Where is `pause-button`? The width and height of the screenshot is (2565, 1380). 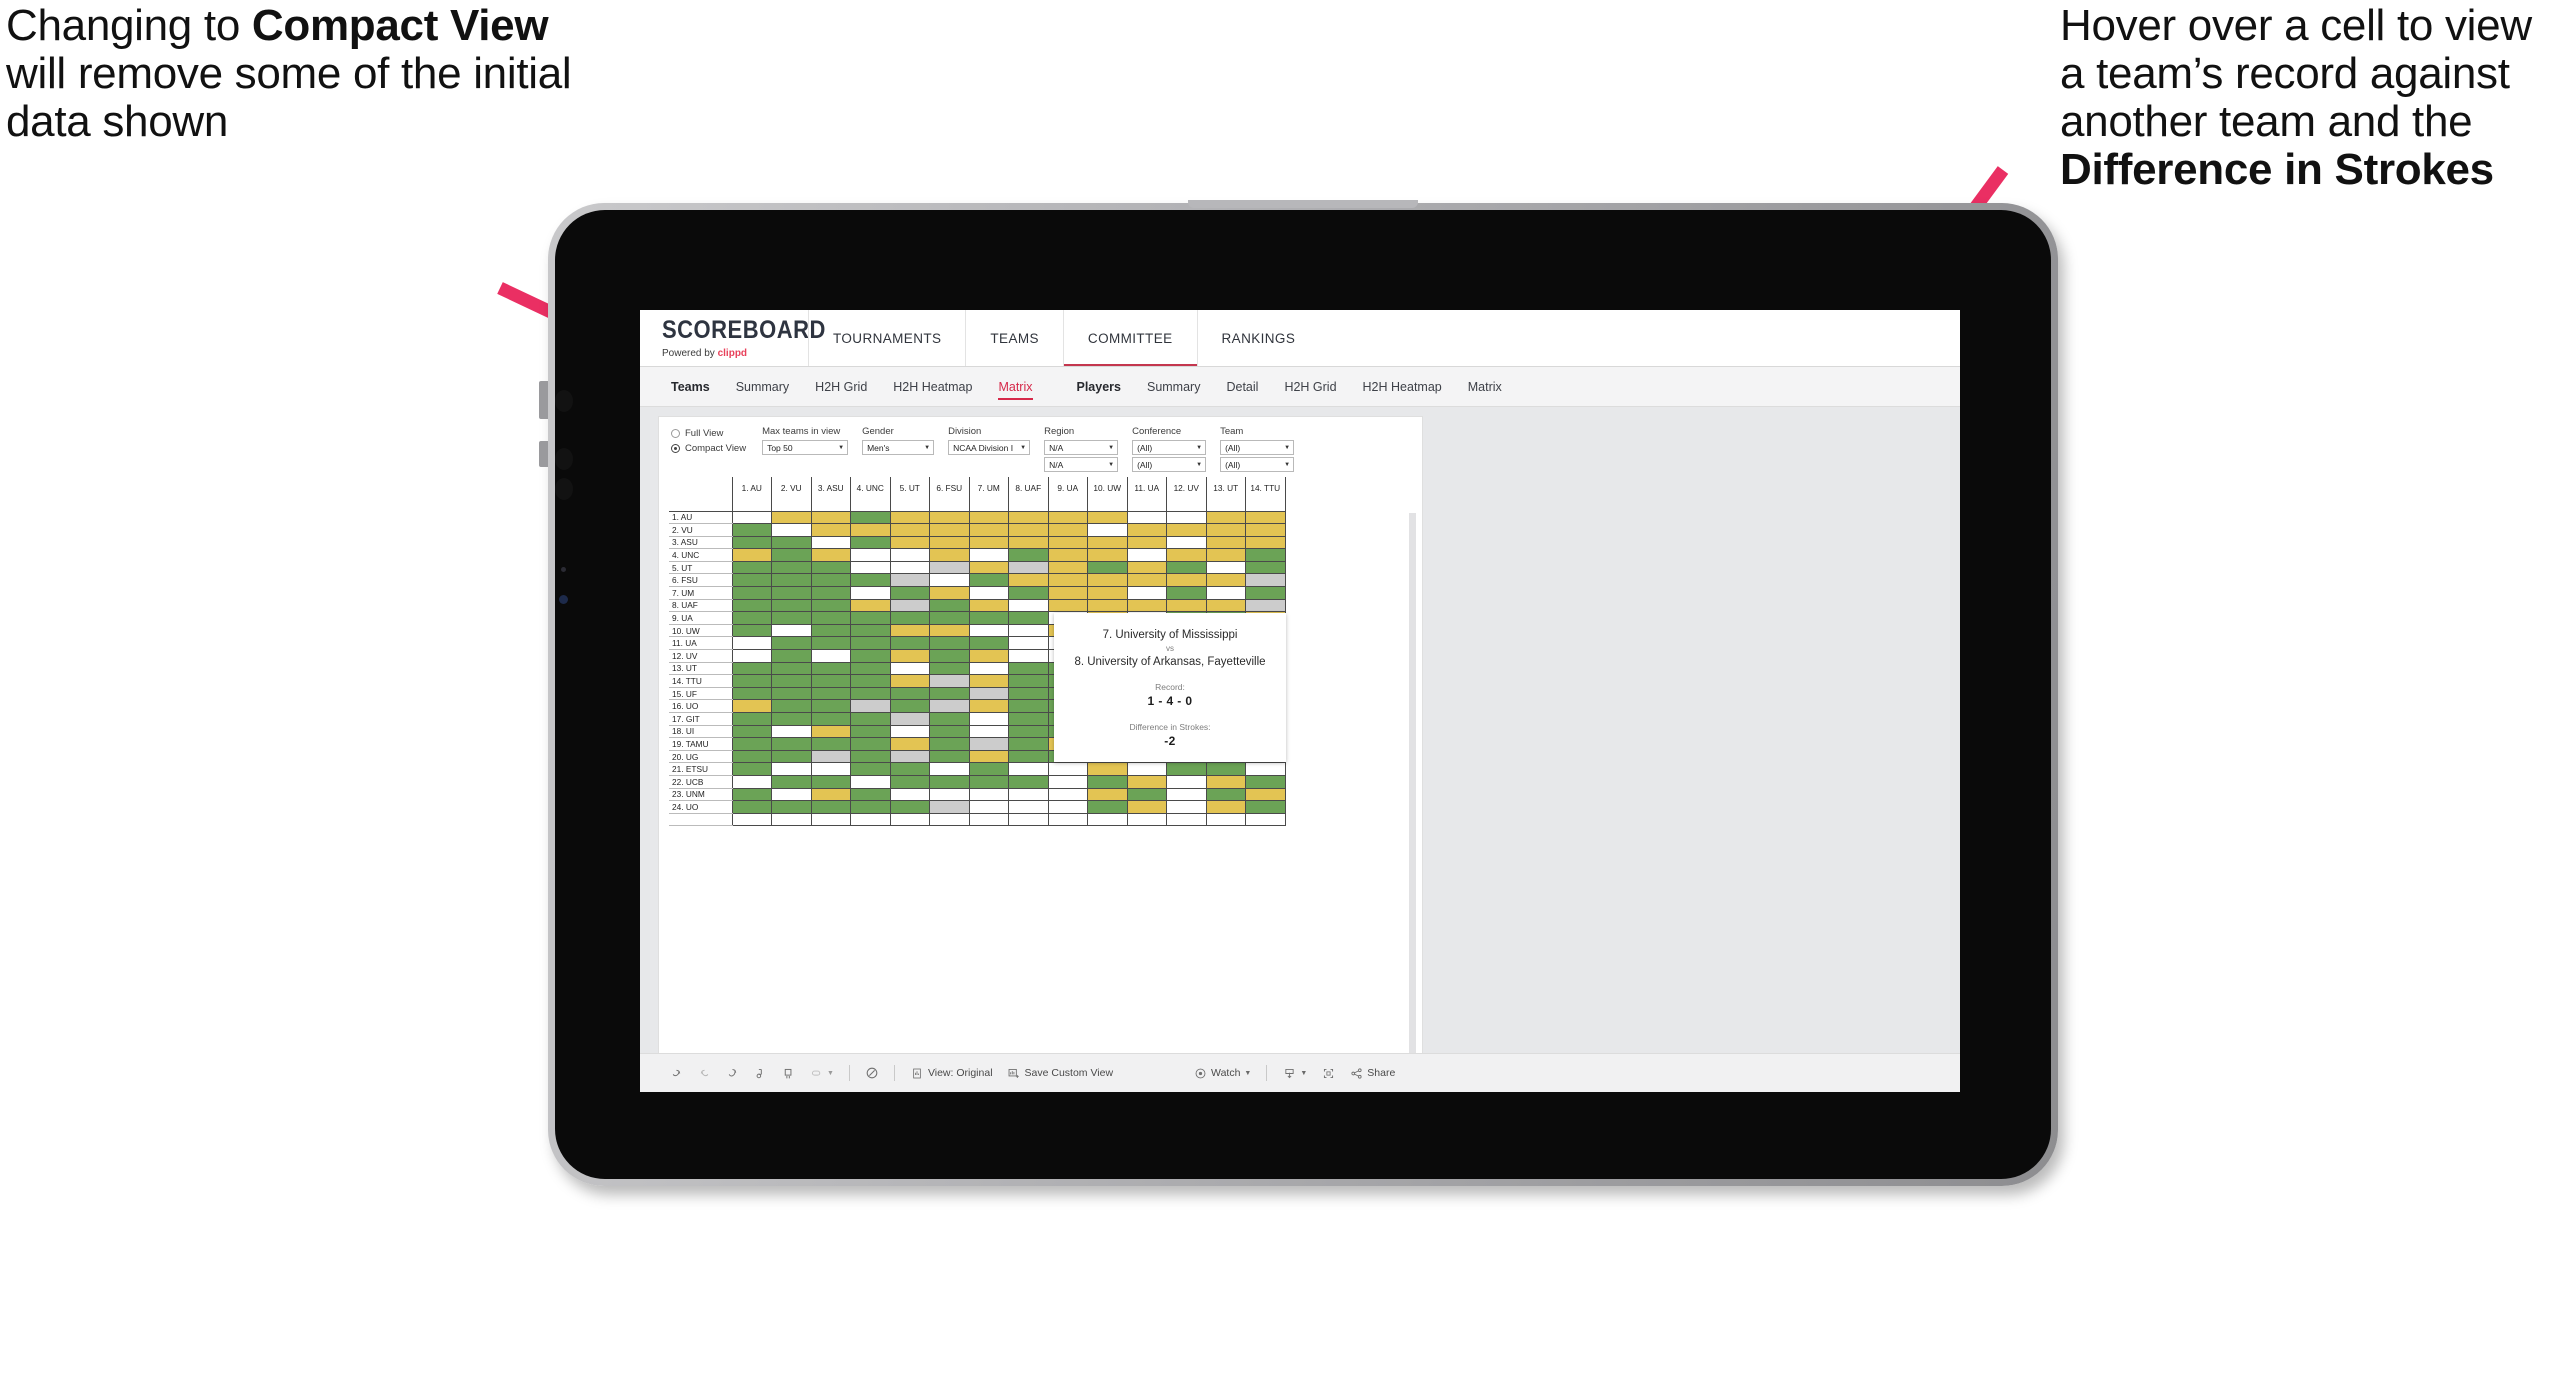
pause-button is located at coordinates (788, 1073).